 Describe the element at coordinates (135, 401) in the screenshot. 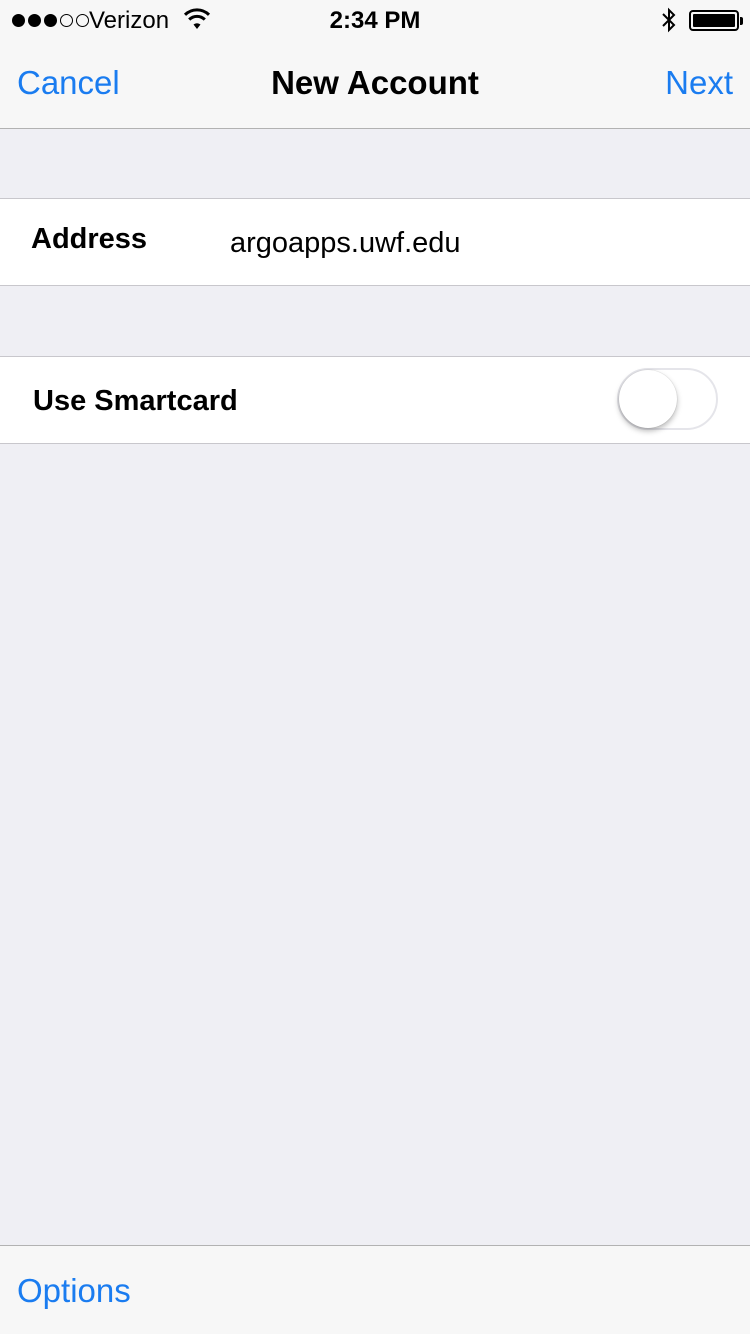

I see `smartcard-label: Use Smartcard` at that location.